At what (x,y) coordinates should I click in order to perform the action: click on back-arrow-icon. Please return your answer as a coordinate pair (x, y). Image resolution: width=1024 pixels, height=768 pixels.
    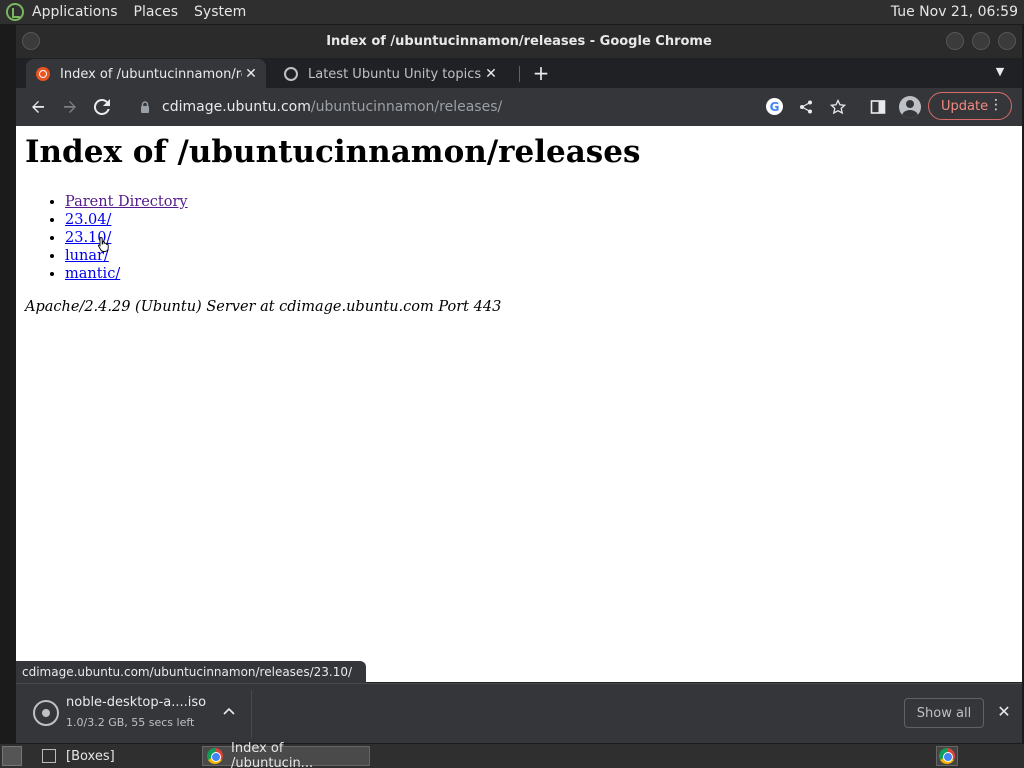
    Looking at the image, I should click on (38, 107).